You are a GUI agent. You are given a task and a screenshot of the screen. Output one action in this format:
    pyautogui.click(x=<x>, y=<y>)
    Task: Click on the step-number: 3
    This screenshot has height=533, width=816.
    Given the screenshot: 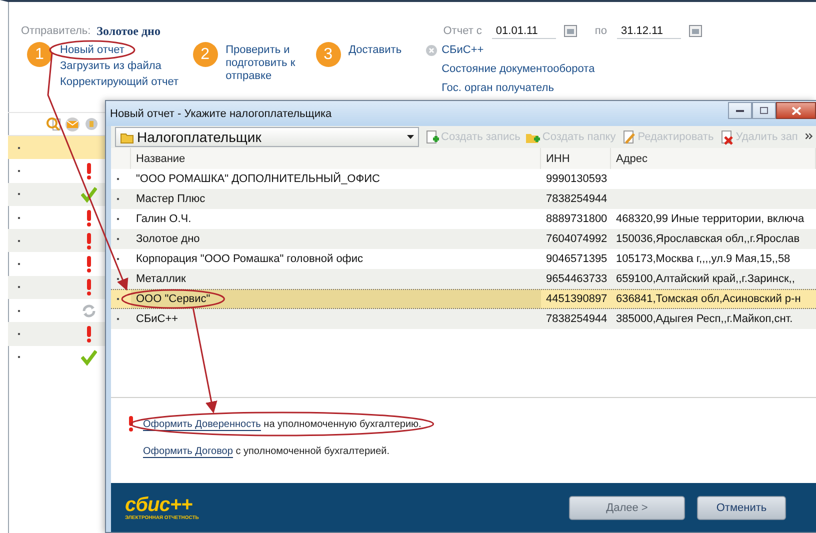 What is the action you would take?
    pyautogui.click(x=328, y=54)
    